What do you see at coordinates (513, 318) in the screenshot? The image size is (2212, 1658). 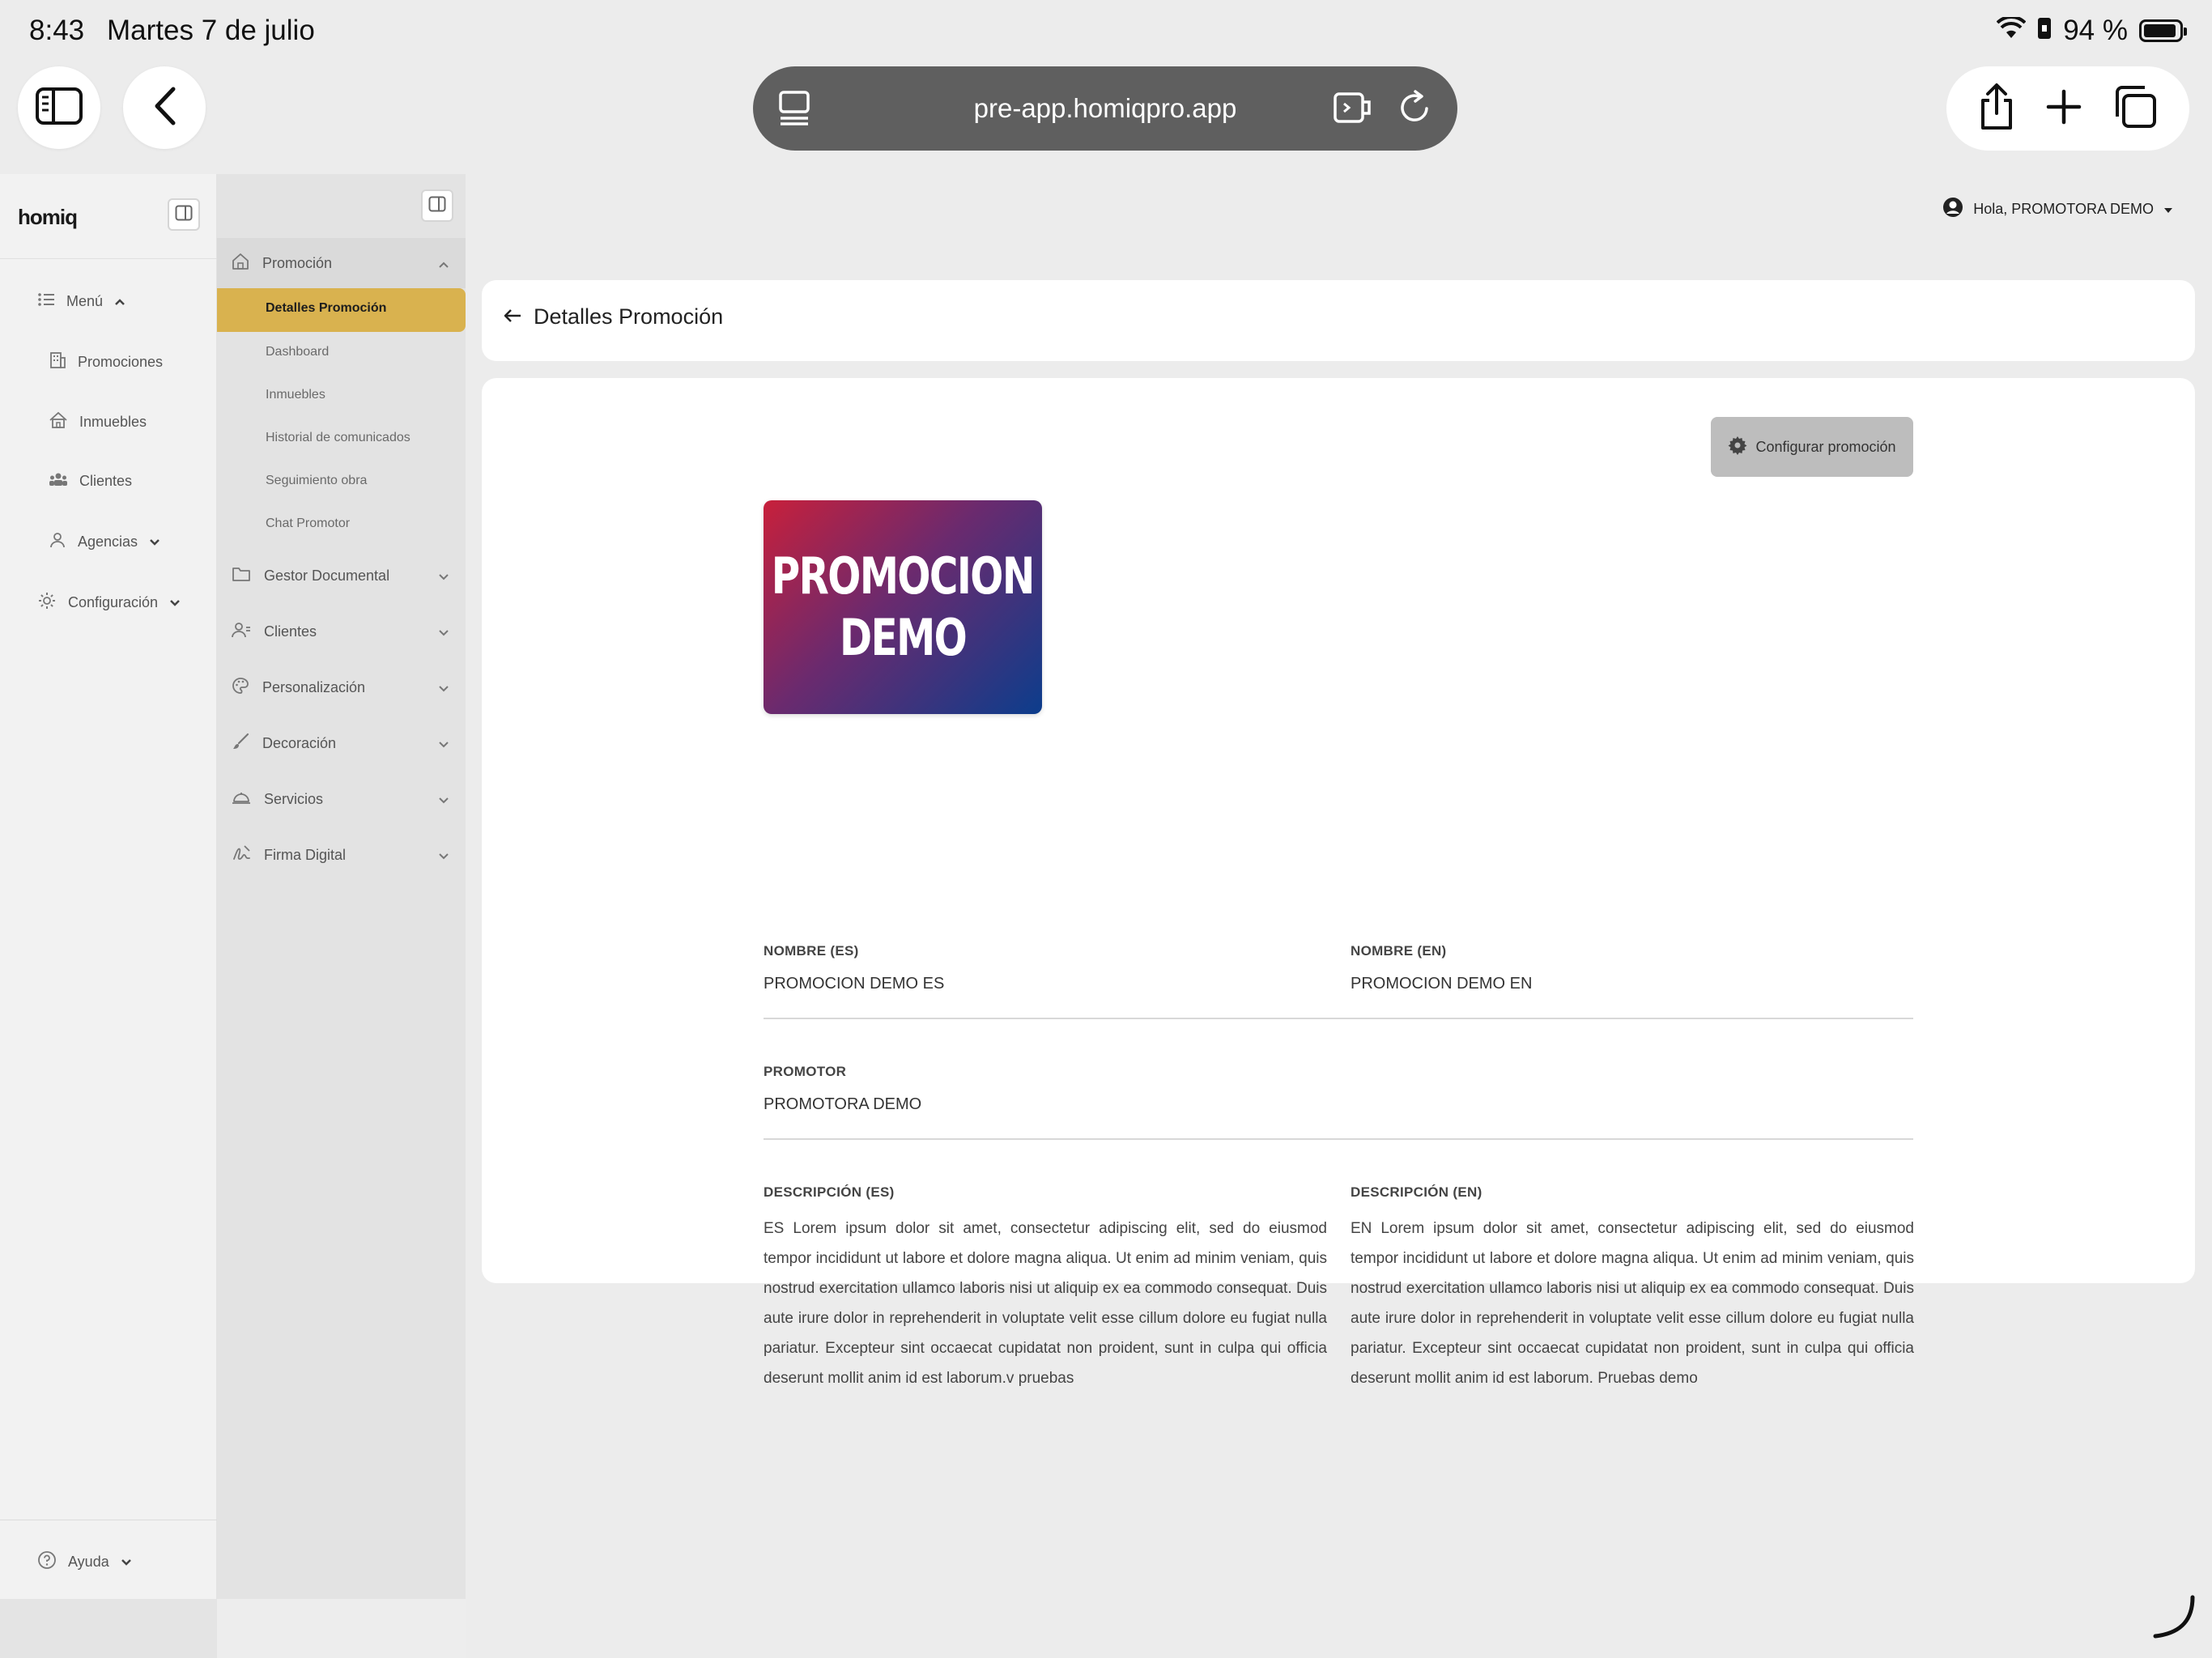 I see `arrow-left-icon` at bounding box center [513, 318].